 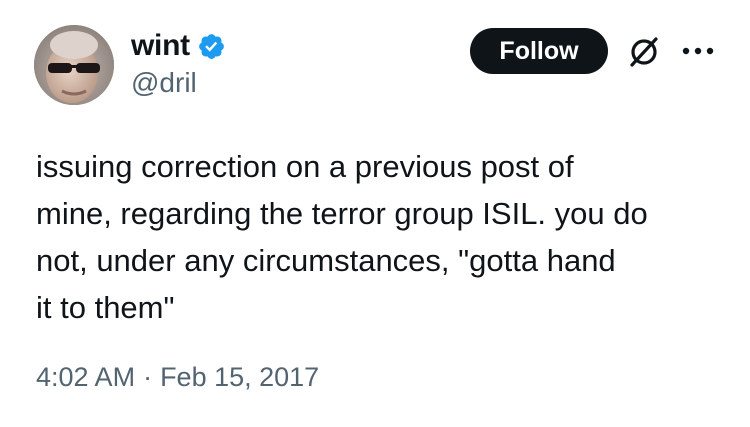 I want to click on follow-button: Follow, so click(x=539, y=51).